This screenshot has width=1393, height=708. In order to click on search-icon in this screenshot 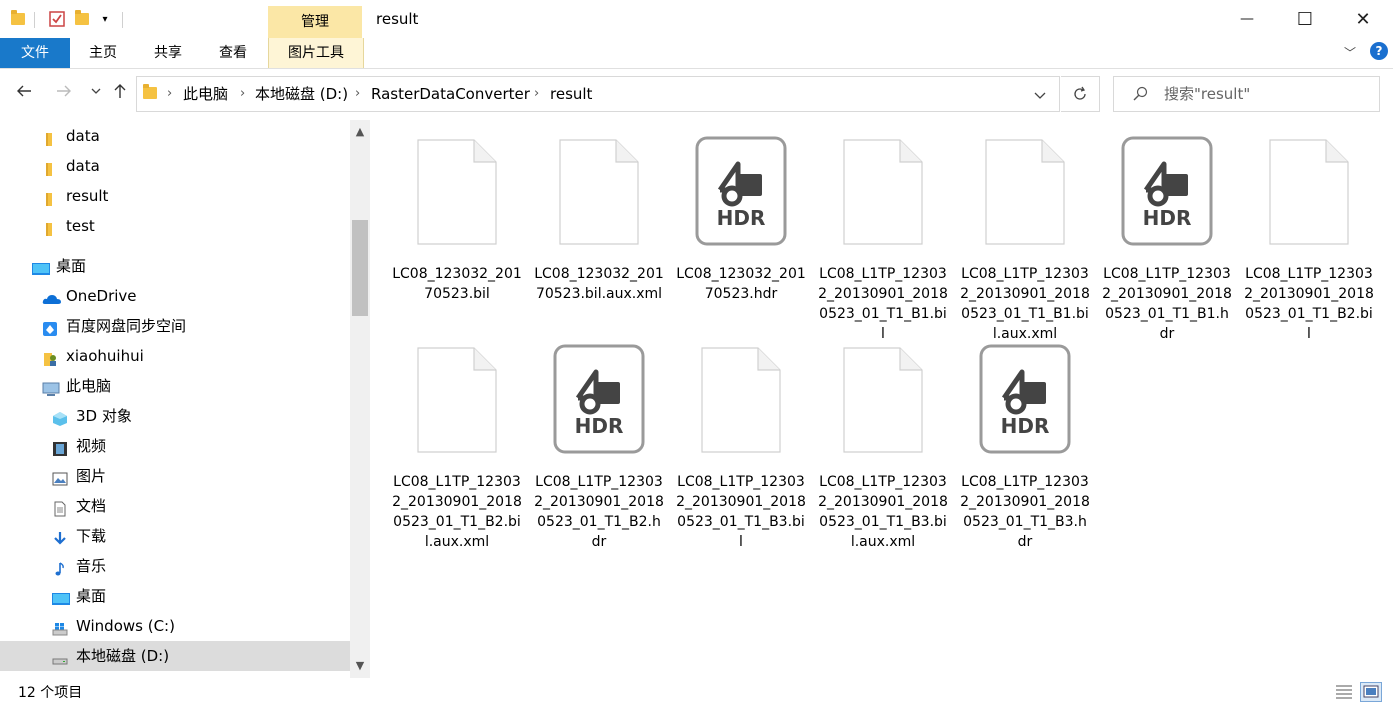, I will do `click(1140, 93)`.